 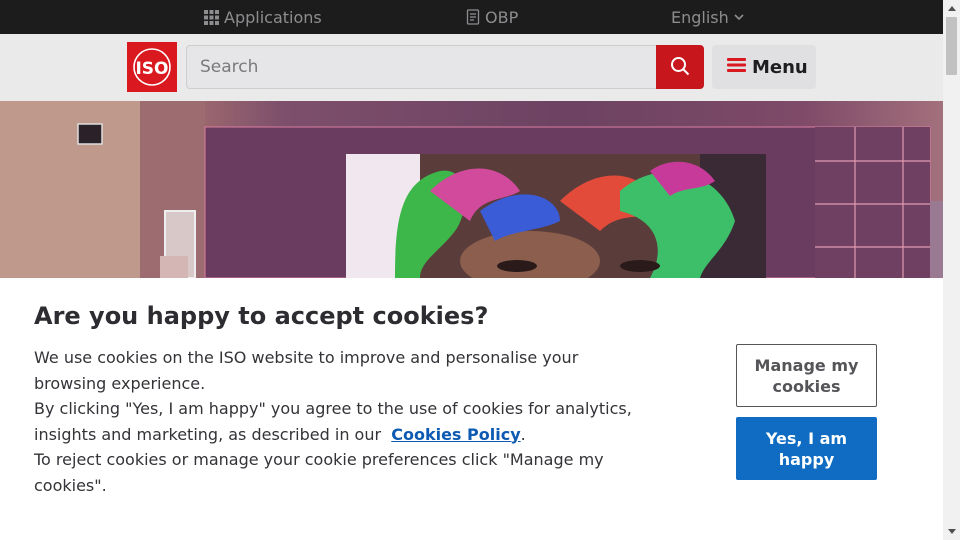 What do you see at coordinates (421, 67) in the screenshot?
I see `search-input` at bounding box center [421, 67].